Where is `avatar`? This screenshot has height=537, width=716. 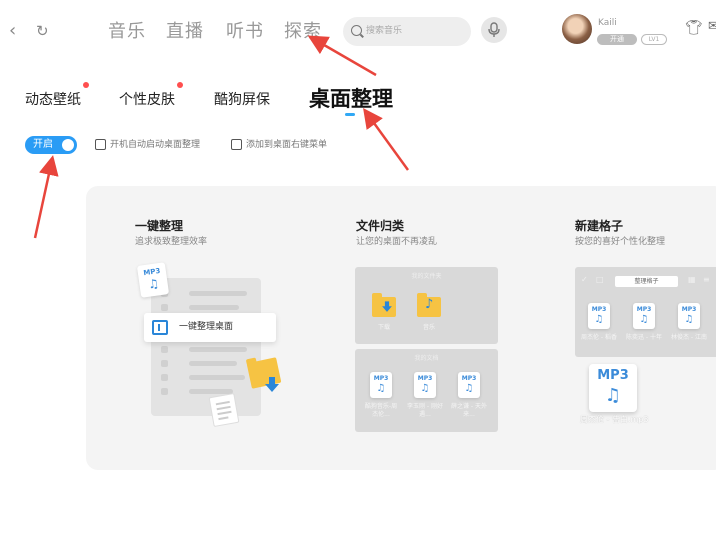 avatar is located at coordinates (577, 29).